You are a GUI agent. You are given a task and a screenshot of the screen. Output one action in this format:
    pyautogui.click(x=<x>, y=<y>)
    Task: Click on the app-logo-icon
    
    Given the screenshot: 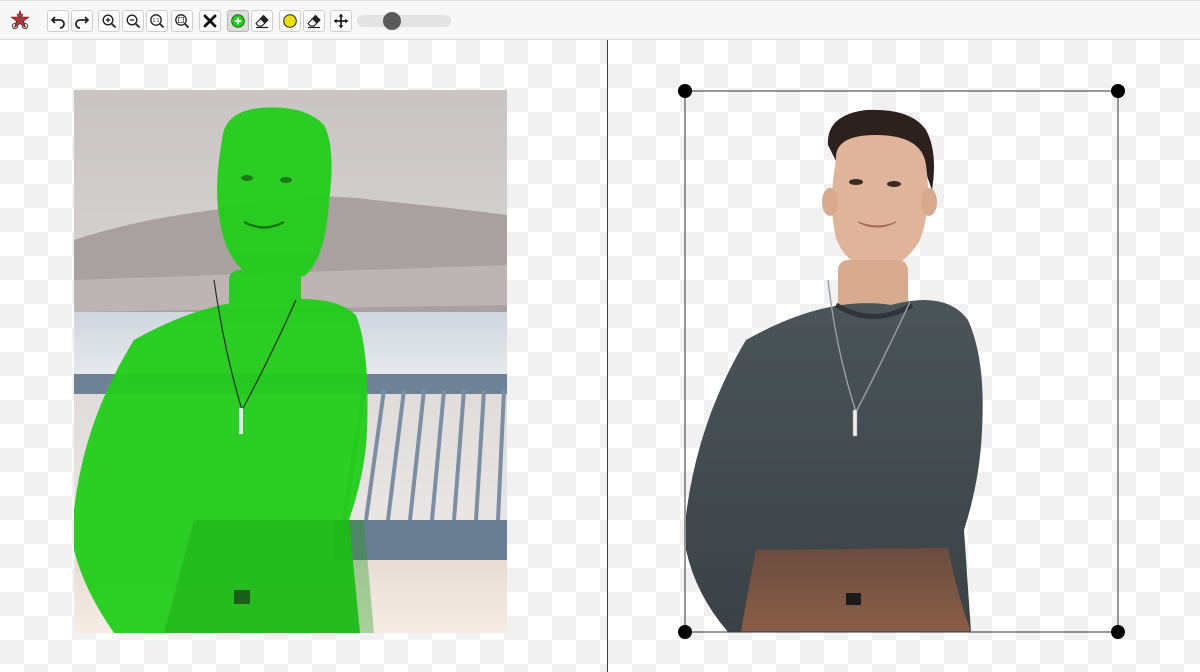 What is the action you would take?
    pyautogui.click(x=20, y=20)
    